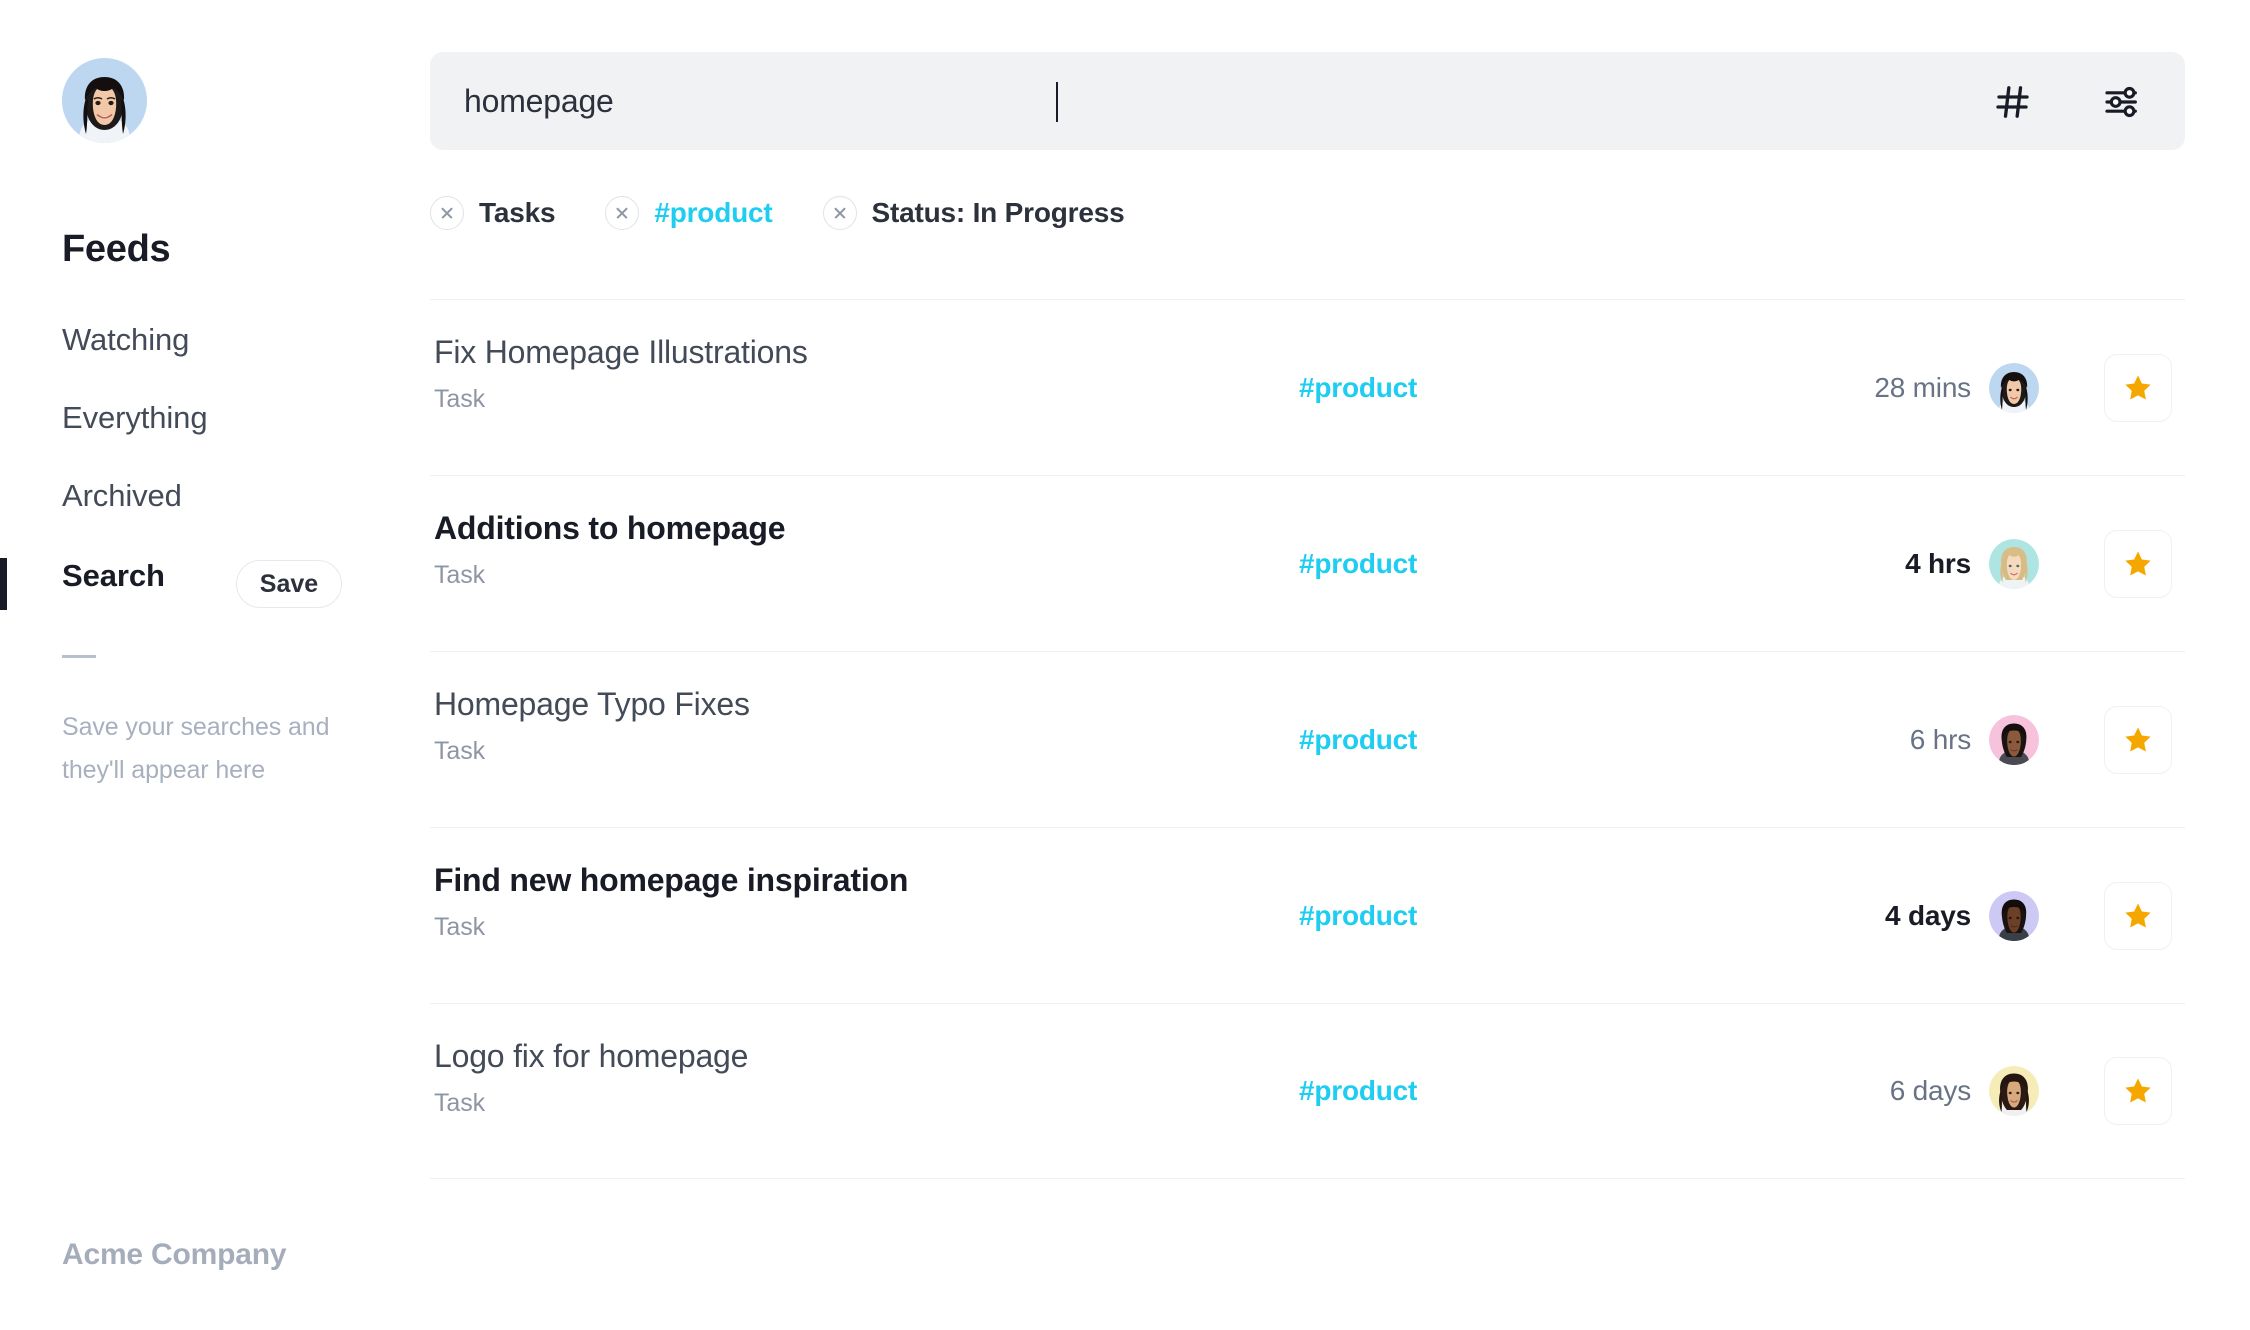  What do you see at coordinates (517, 212) in the screenshot?
I see `filter-chip-label: Tasks` at bounding box center [517, 212].